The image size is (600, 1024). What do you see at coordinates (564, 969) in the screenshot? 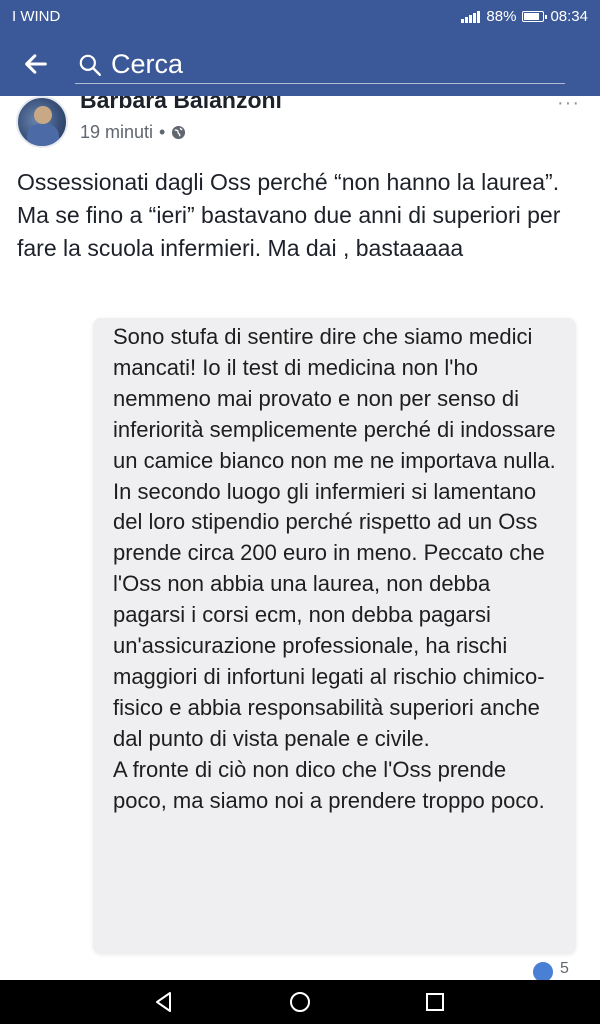
I see `reaction-count: 5` at bounding box center [564, 969].